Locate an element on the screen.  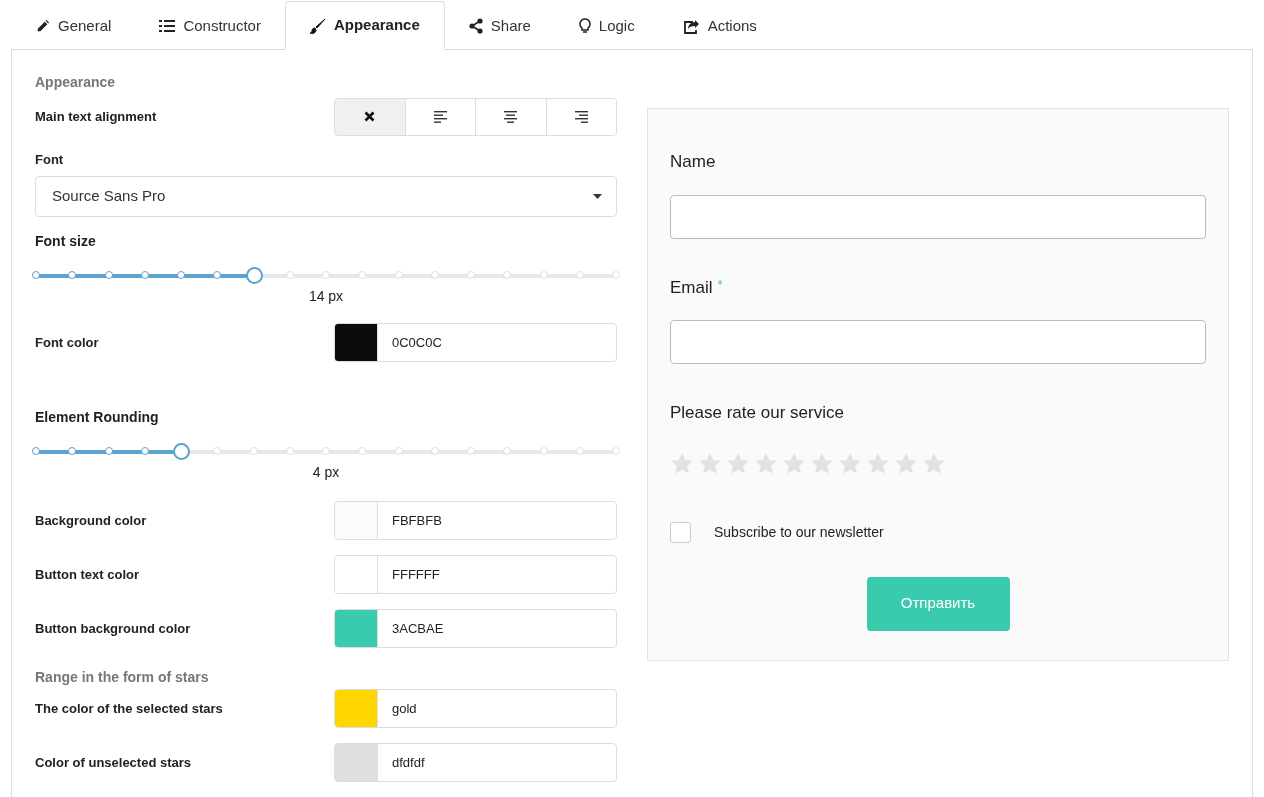
tab: General is located at coordinates (74, 26).